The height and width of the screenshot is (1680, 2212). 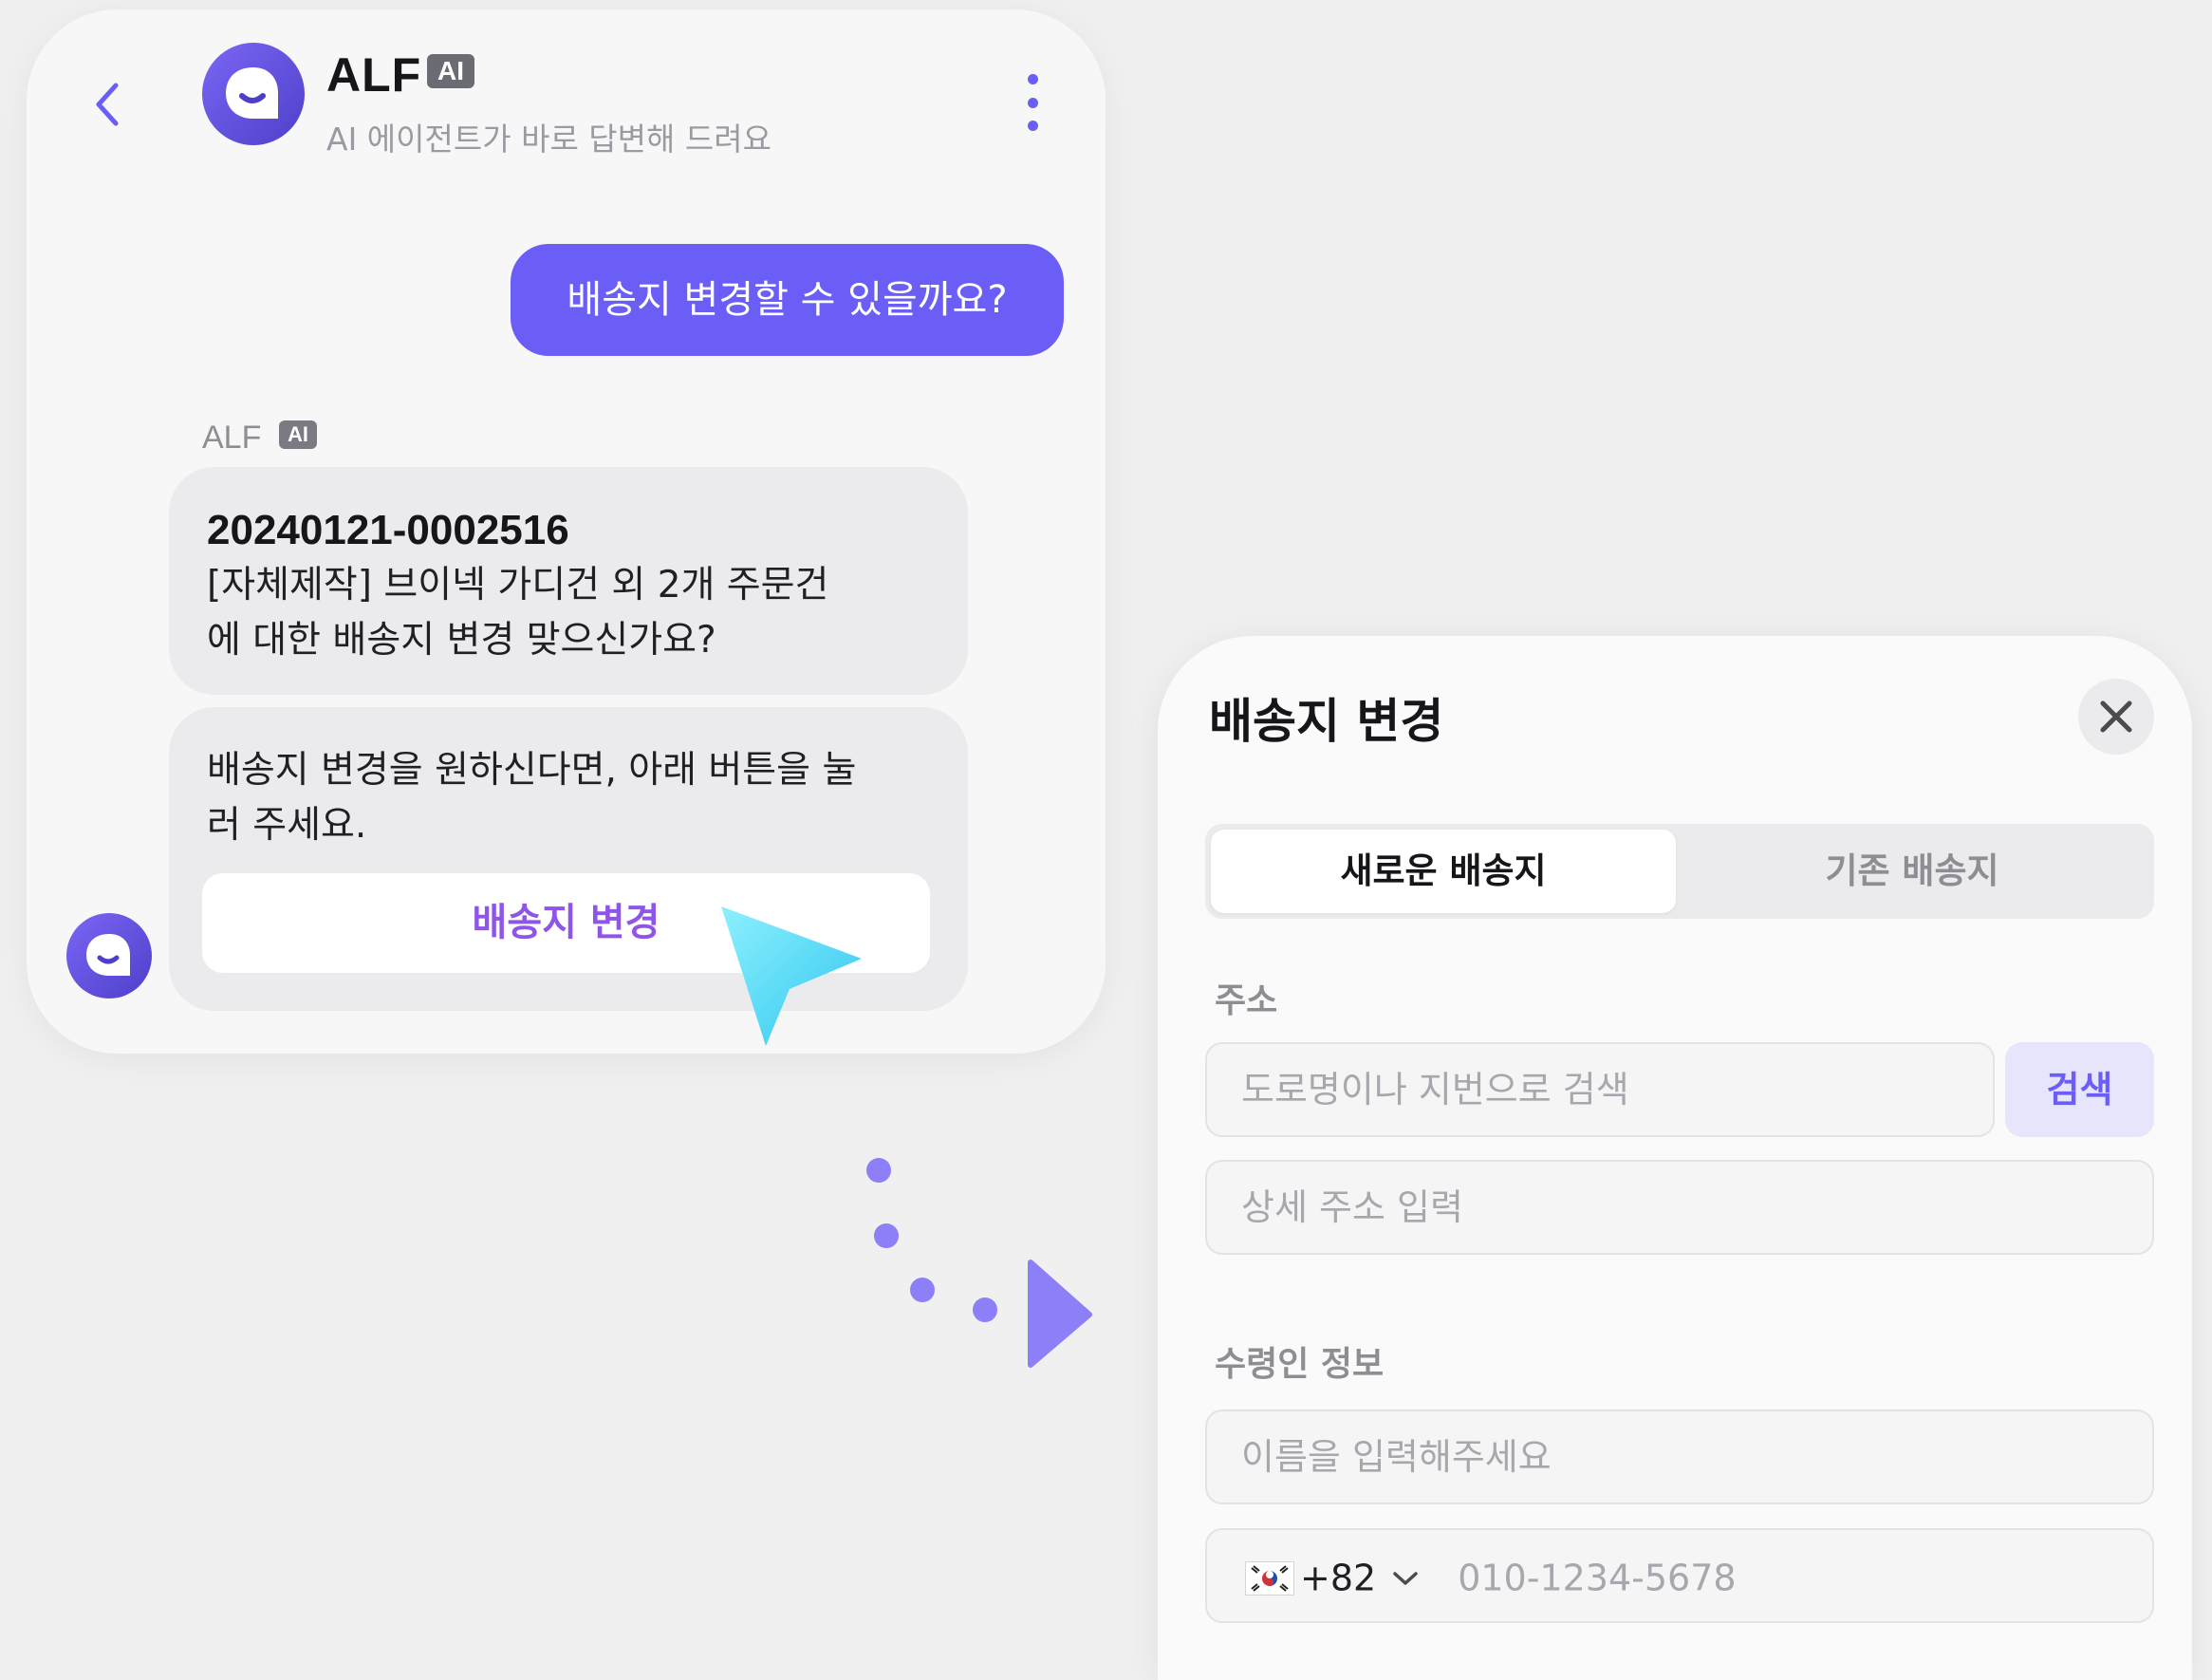 I want to click on country-code: +82, so click(x=1338, y=1578).